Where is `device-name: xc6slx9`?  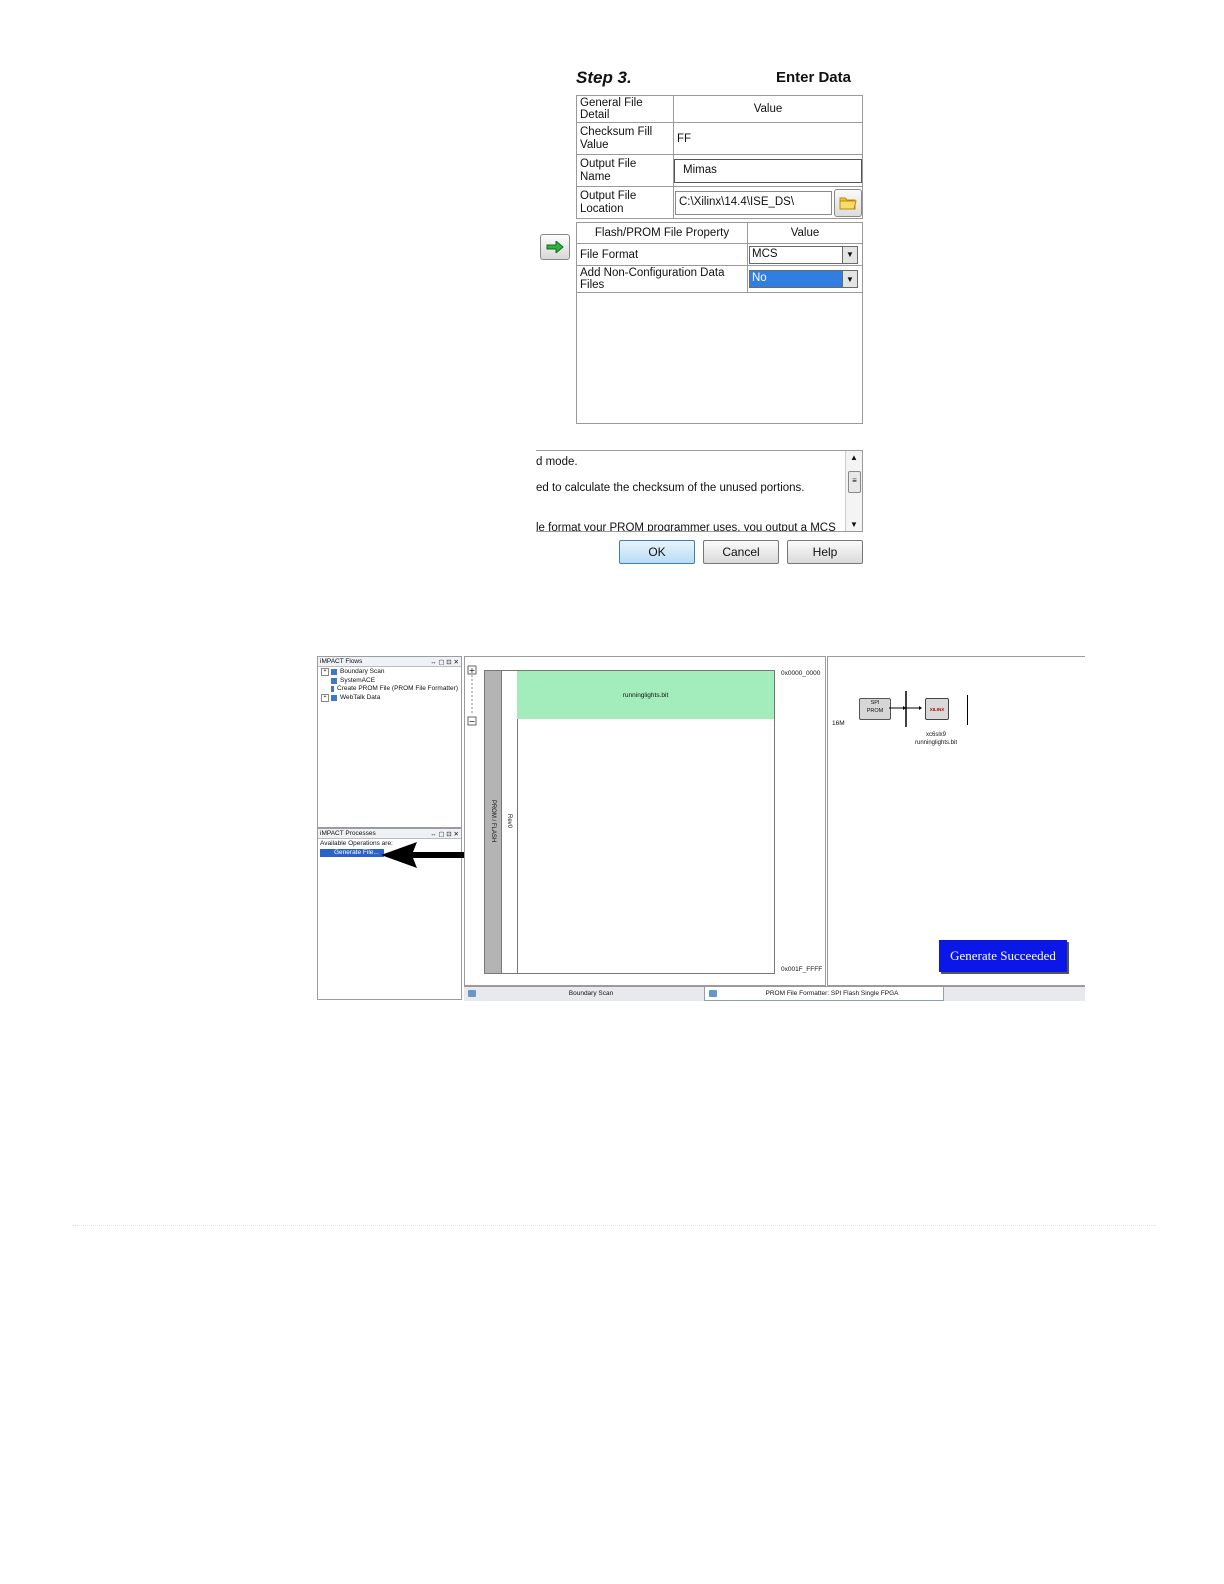
device-name: xc6slx9 is located at coordinates (935, 735).